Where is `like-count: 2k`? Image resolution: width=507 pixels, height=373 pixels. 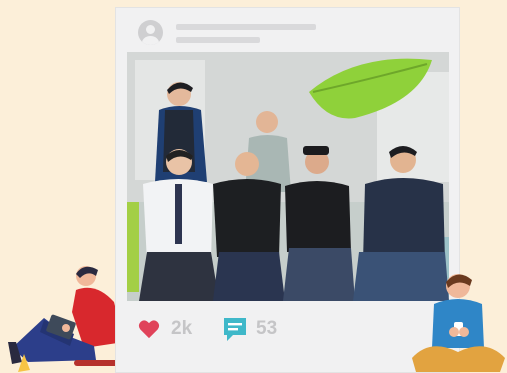
like-count: 2k is located at coordinates (182, 328).